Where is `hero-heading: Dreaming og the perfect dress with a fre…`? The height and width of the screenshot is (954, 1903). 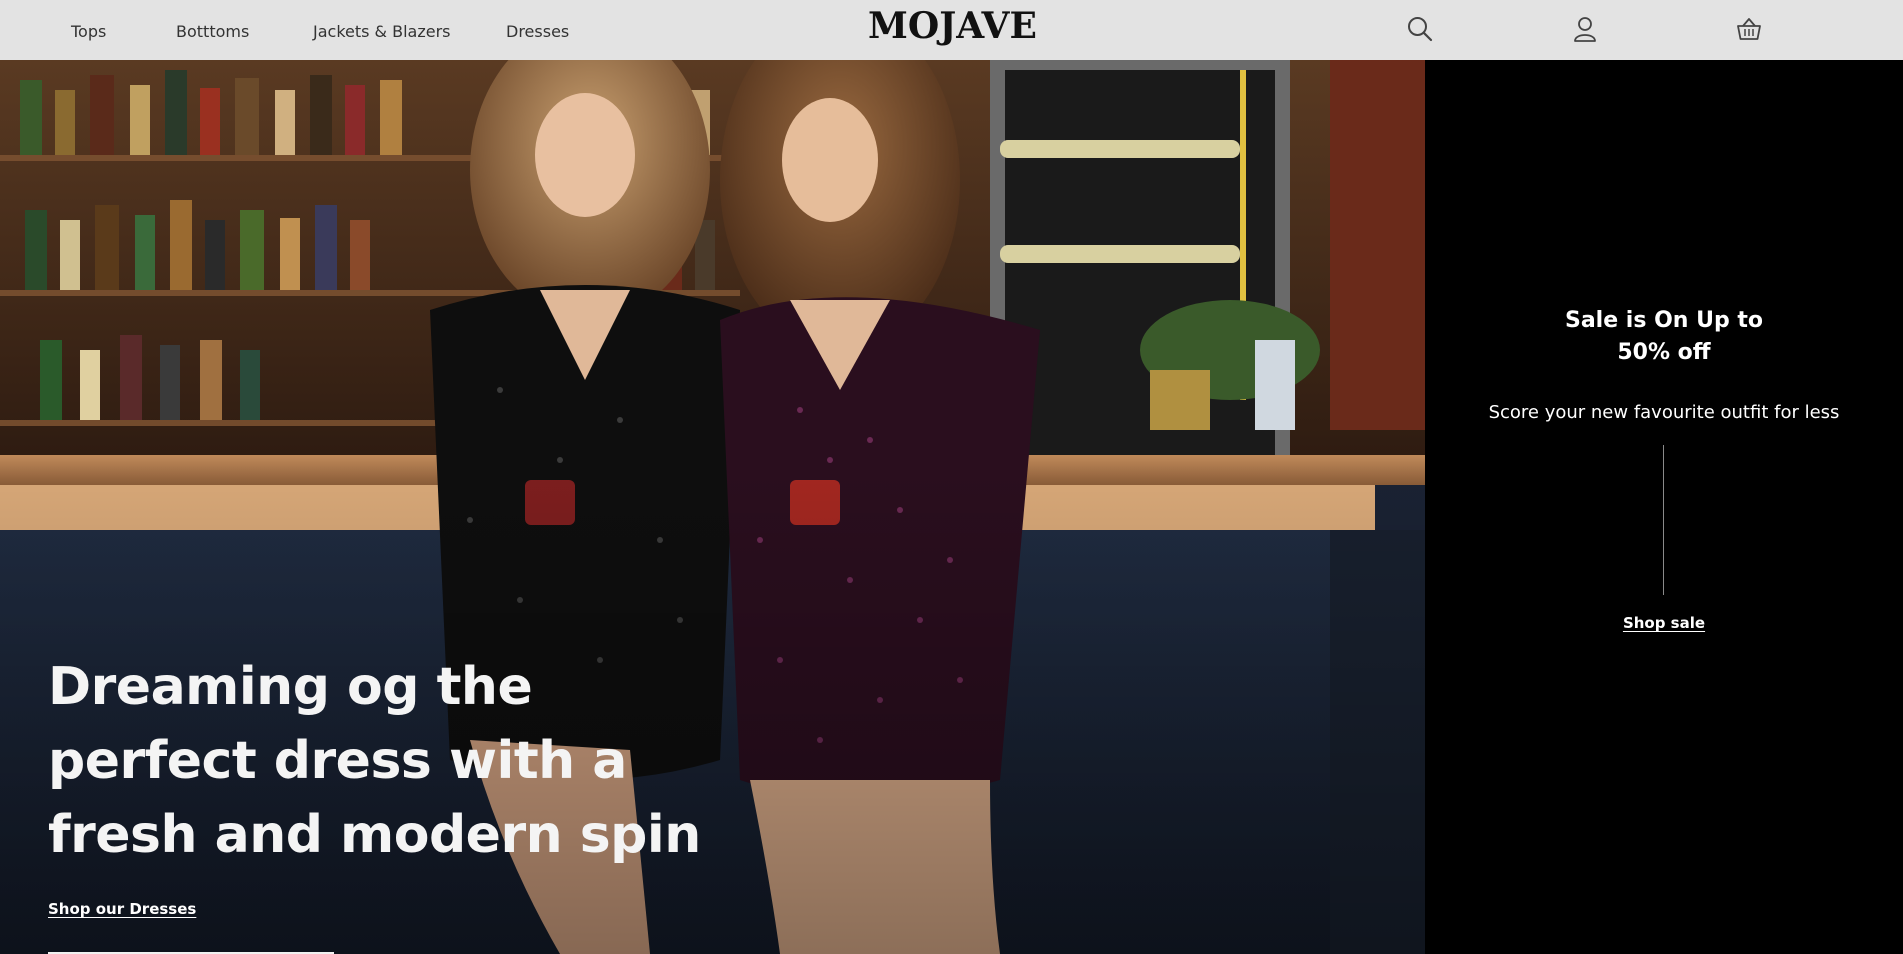 hero-heading: Dreaming og the perfect dress with a fre… is located at coordinates (374, 761).